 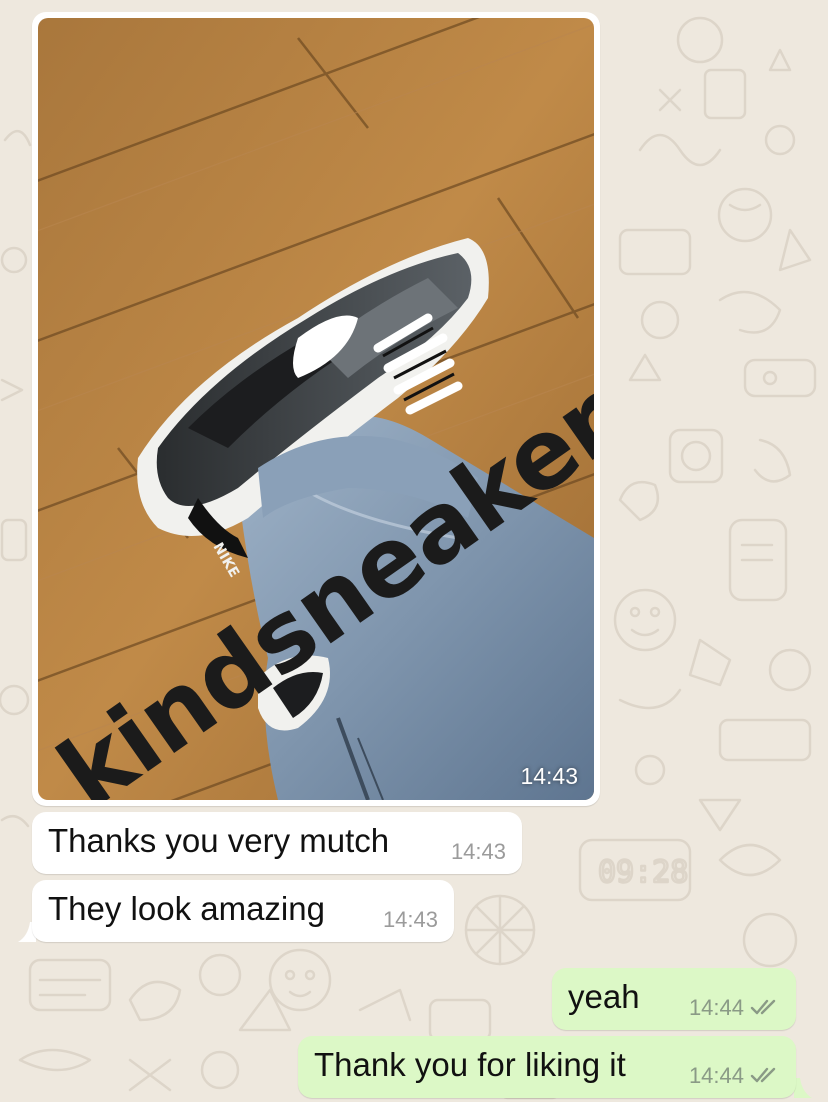 I want to click on incoming-message-bubble: Thanks you very mutch 14:43, so click(x=277, y=843).